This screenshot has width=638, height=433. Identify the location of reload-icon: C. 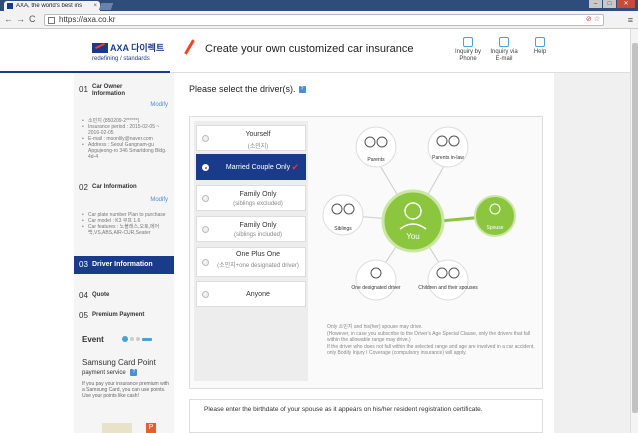
(32, 19).